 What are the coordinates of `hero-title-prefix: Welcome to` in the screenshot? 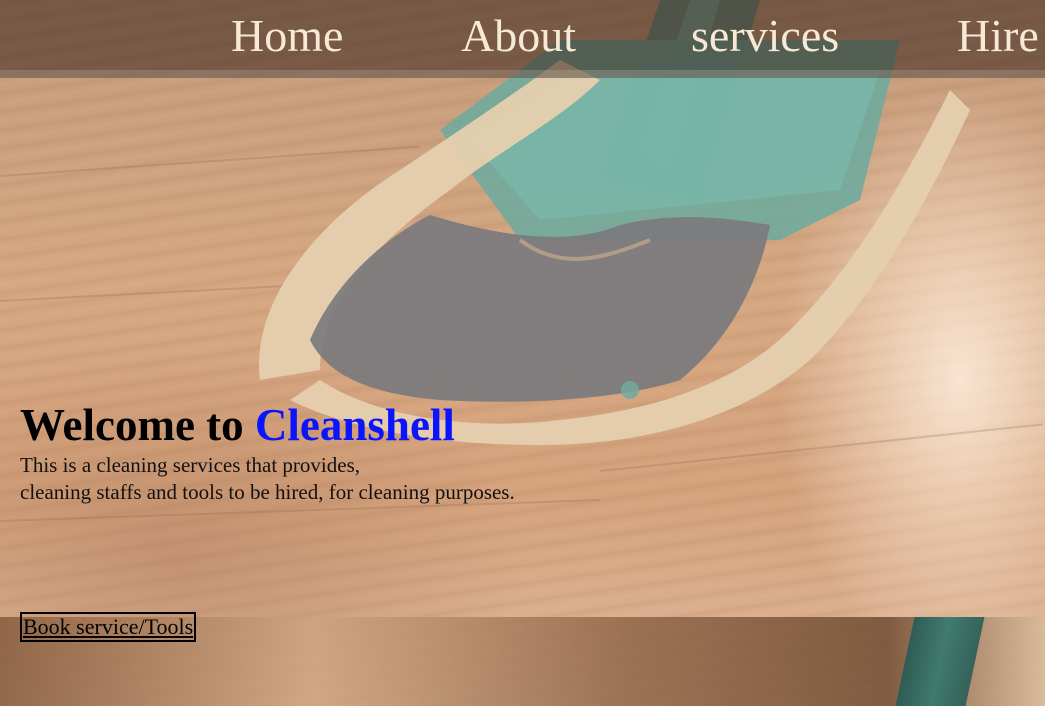 It's located at (132, 425).